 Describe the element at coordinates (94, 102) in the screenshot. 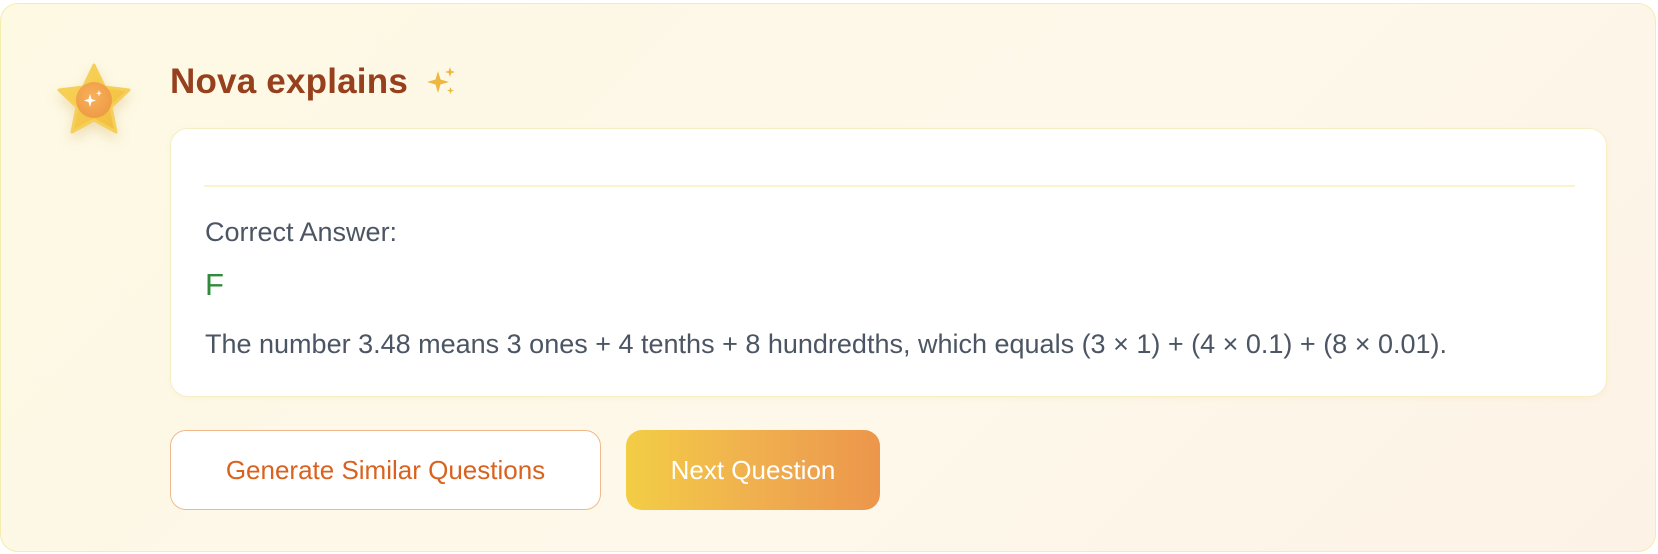

I see `nova-avatar-star-icon` at that location.